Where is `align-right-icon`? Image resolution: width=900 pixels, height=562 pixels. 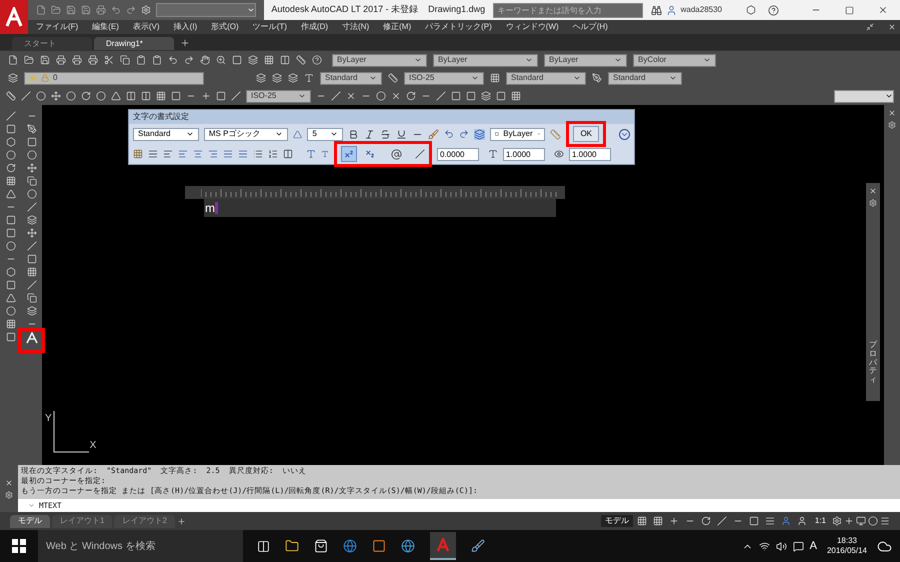
align-right-icon is located at coordinates (213, 154).